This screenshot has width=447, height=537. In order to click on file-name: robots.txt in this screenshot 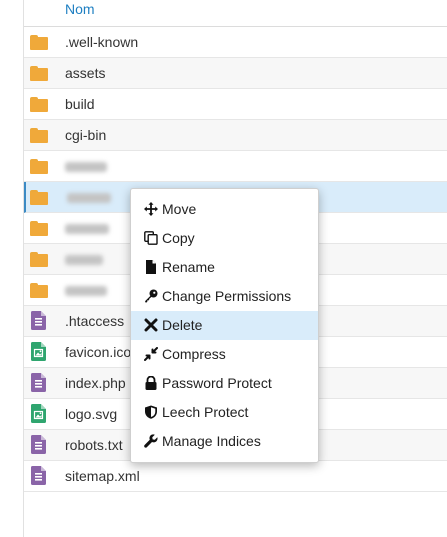, I will do `click(94, 445)`.